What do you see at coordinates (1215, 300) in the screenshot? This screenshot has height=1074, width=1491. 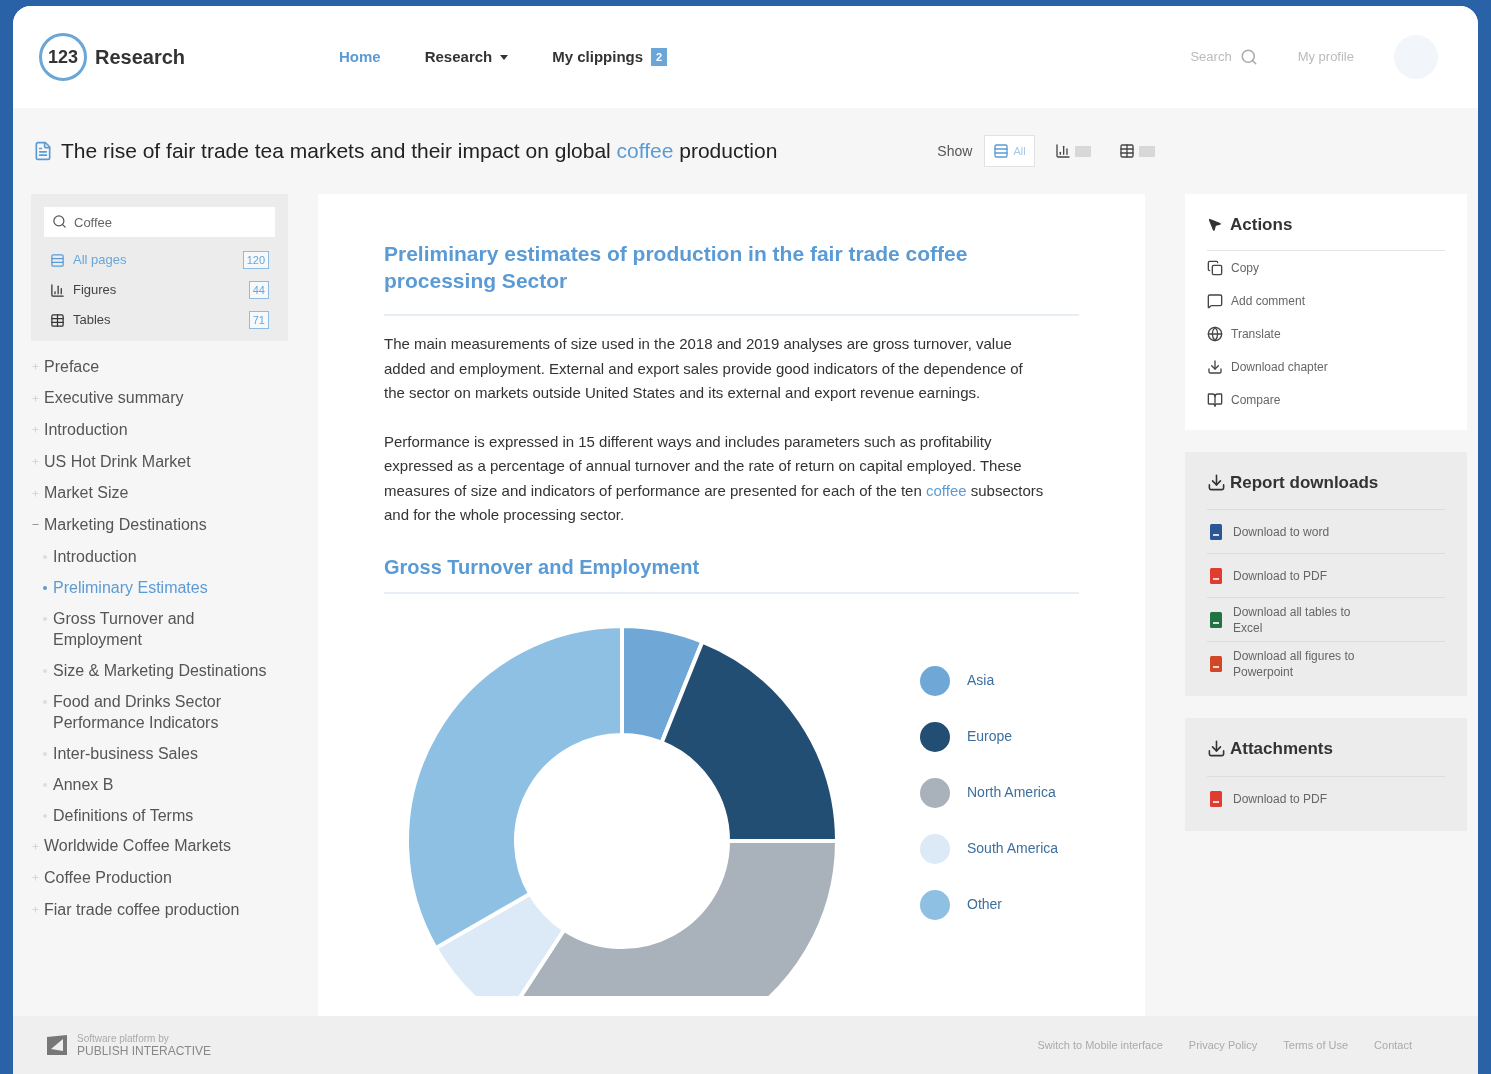 I see `comment-icon` at bounding box center [1215, 300].